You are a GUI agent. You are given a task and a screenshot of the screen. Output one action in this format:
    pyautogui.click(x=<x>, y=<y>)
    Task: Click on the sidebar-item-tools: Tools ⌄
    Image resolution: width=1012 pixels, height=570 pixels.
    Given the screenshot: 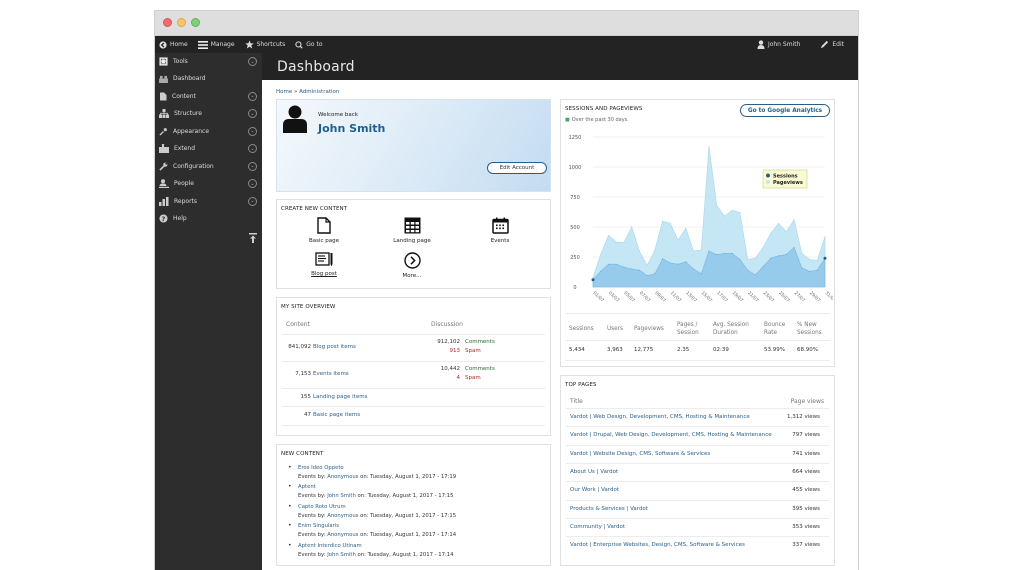 What is the action you would take?
    pyautogui.click(x=208, y=61)
    